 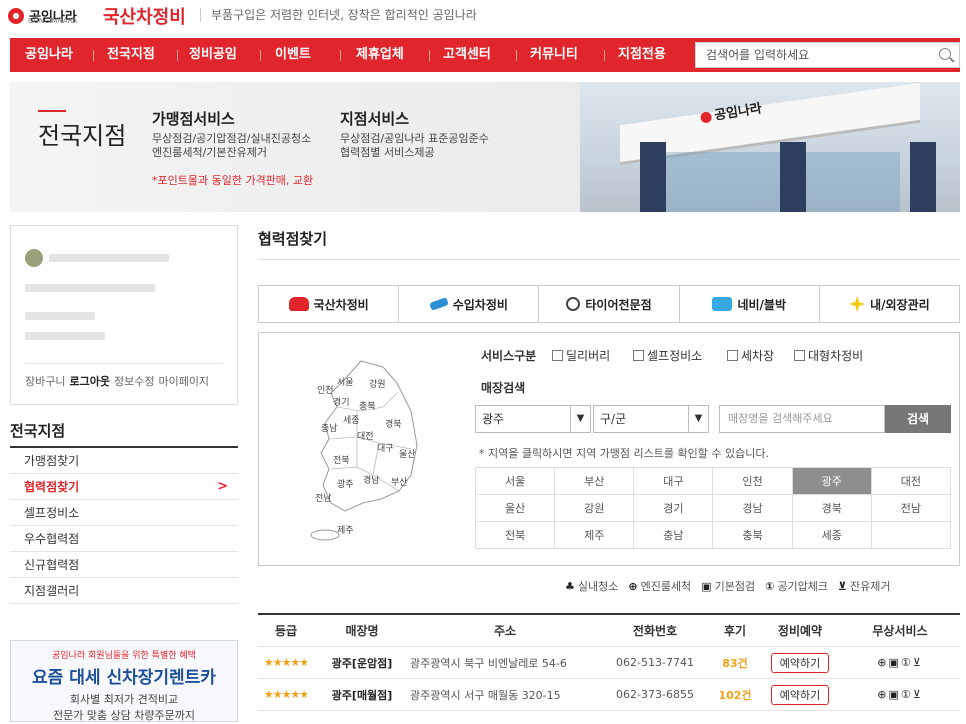 I want to click on region-gyeongbuk: 경북, so click(x=831, y=508).